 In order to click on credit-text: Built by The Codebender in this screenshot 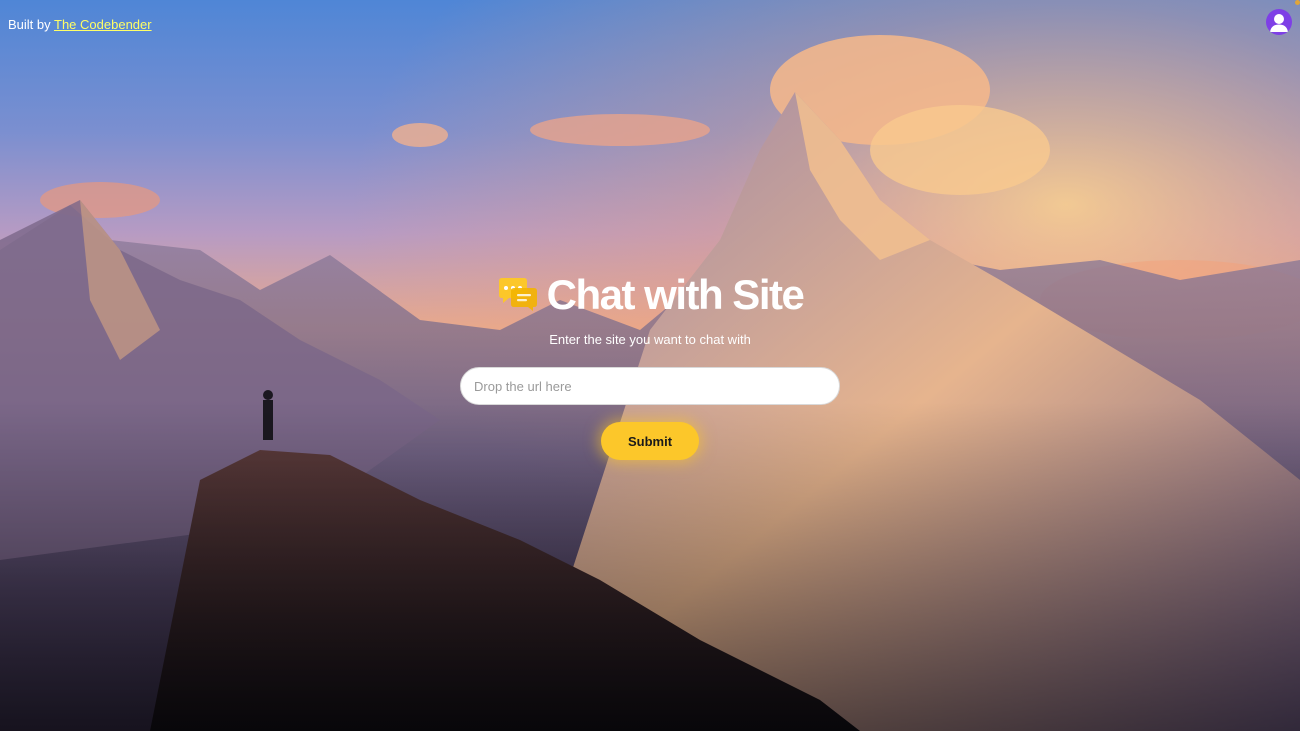, I will do `click(80, 25)`.